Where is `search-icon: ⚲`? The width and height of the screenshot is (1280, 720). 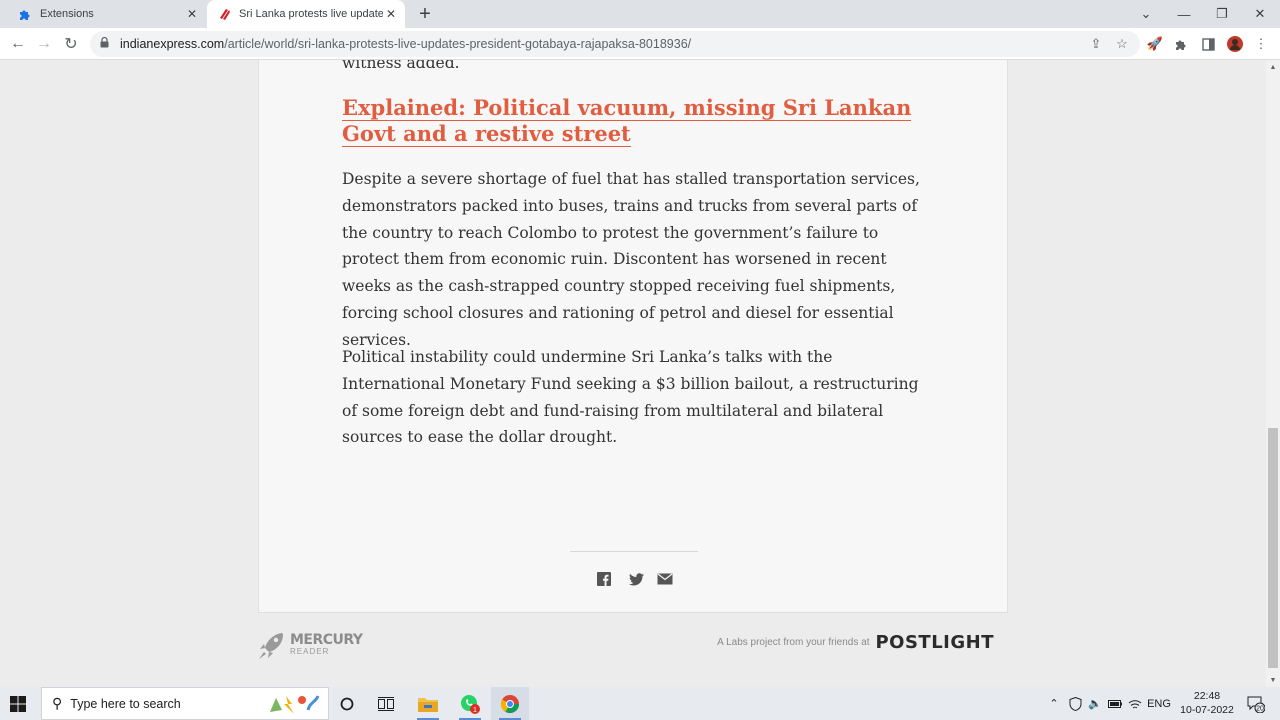 search-icon: ⚲ is located at coordinates (57, 703).